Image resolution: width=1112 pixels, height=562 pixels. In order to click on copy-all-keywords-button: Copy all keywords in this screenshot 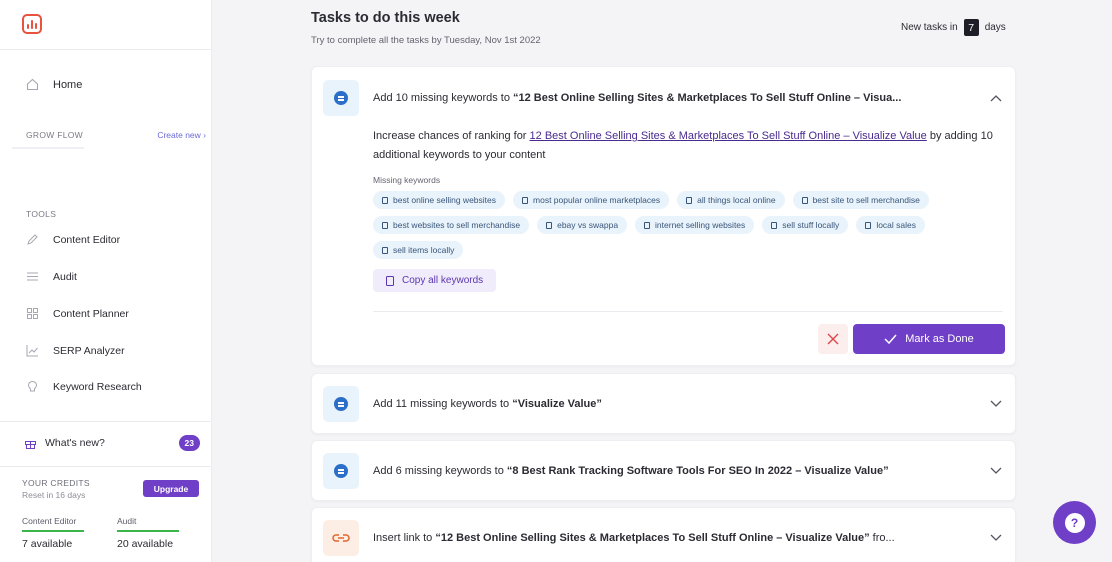, I will do `click(435, 280)`.